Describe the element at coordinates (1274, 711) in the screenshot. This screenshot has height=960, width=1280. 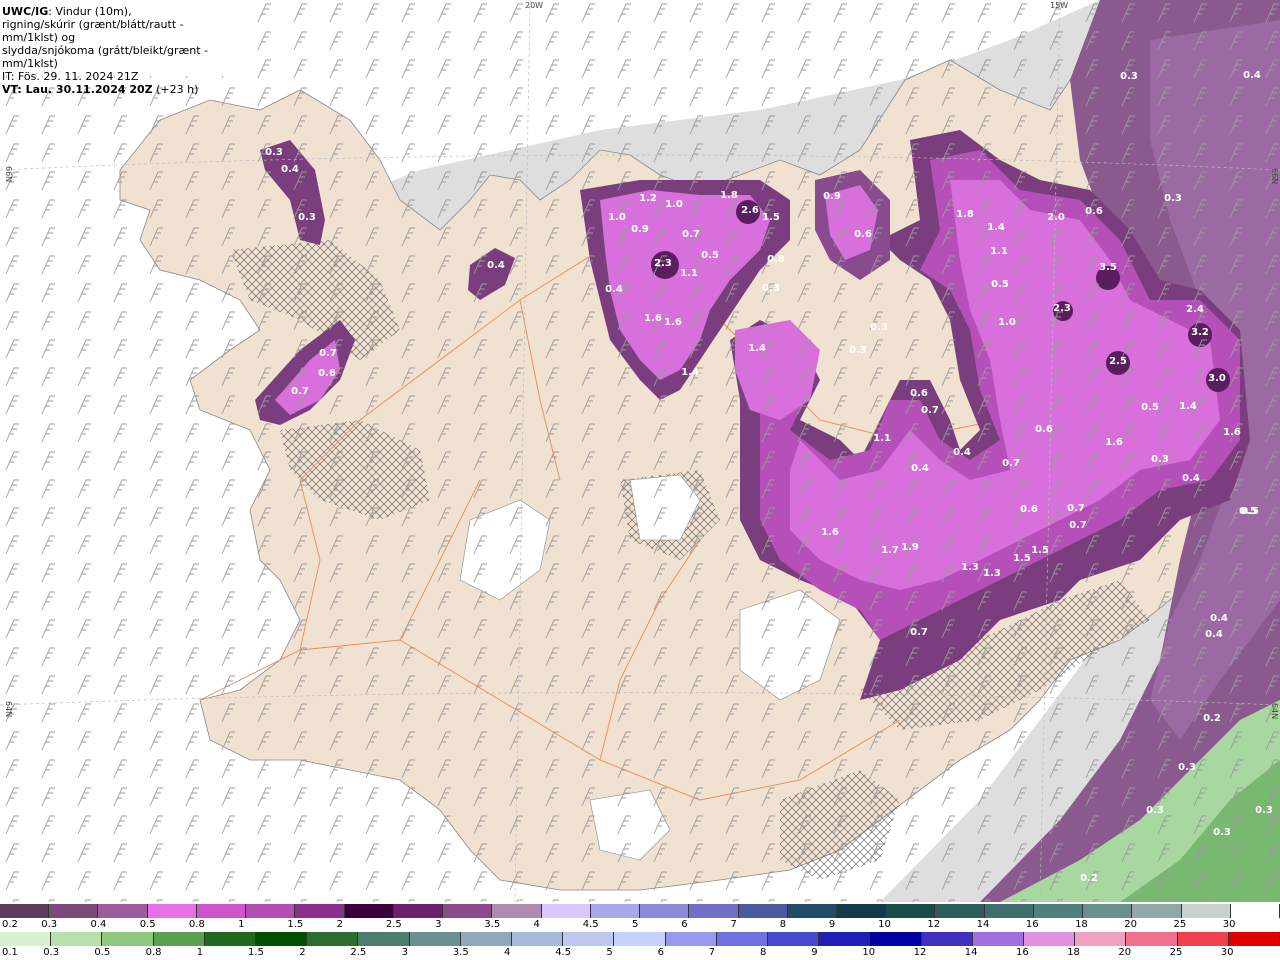
I see `grid-label-64n-right: 64N` at that location.